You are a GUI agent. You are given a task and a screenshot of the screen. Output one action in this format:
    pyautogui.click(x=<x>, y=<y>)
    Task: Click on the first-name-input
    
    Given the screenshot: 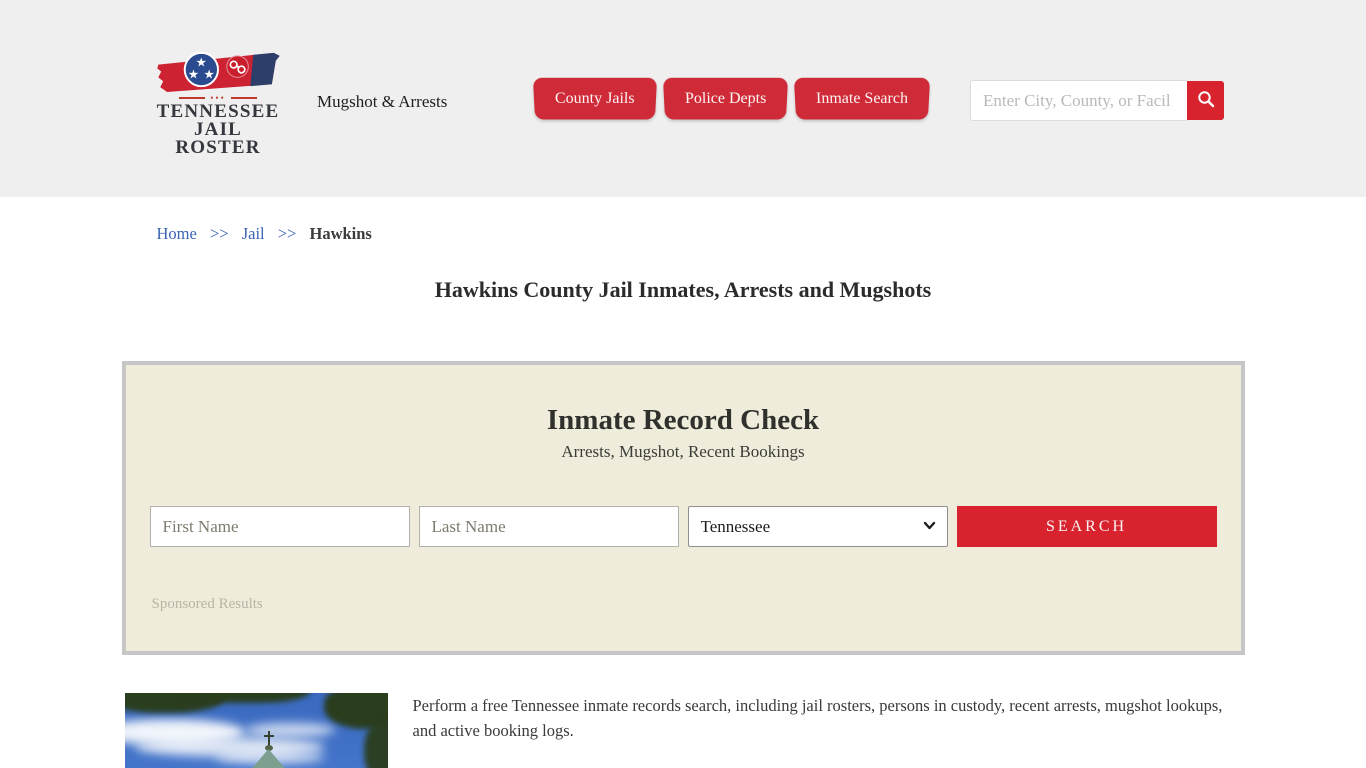 What is the action you would take?
    pyautogui.click(x=279, y=526)
    